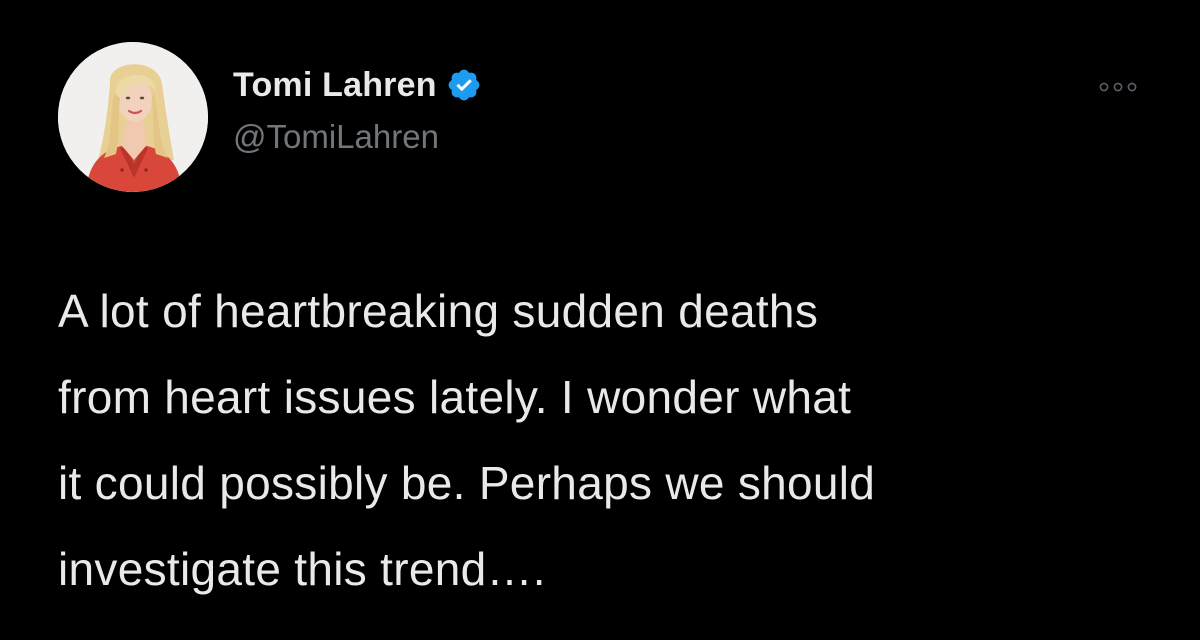 This screenshot has height=640, width=1200. I want to click on author-name-row: Tomi Lahren, so click(357, 85).